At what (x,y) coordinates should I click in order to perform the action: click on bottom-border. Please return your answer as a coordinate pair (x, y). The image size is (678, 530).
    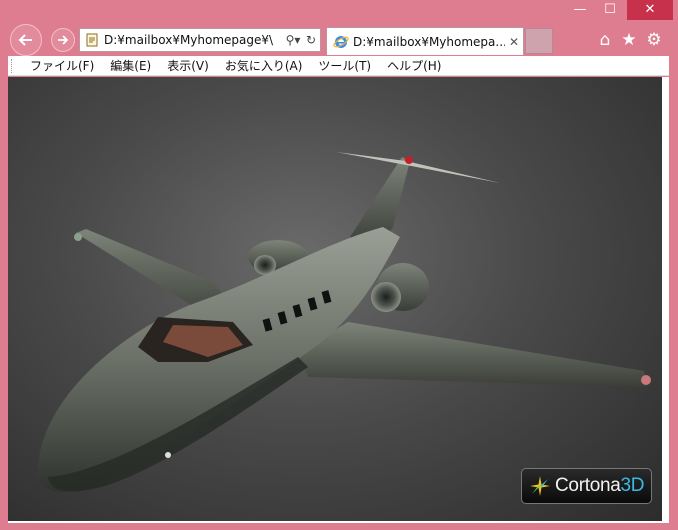
    Looking at the image, I should click on (338, 522).